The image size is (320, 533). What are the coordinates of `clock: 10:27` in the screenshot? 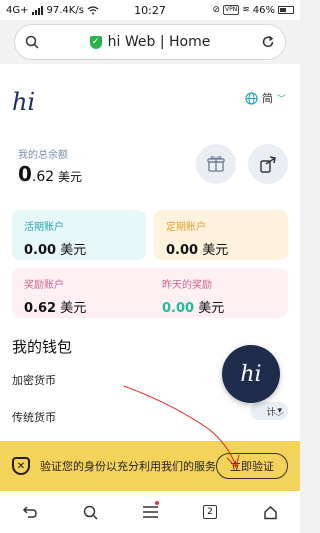 It's located at (150, 10).